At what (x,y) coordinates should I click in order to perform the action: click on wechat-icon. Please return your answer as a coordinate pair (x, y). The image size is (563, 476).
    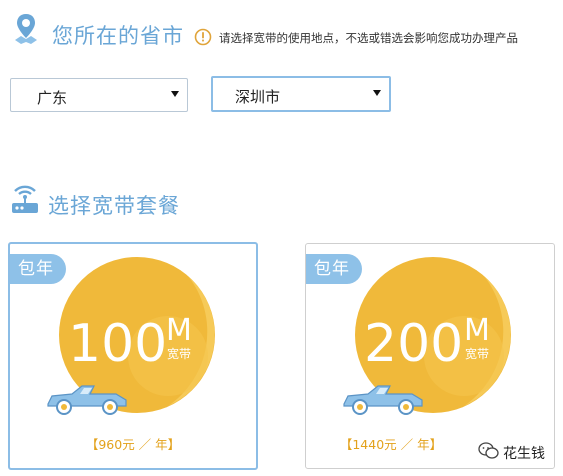
    Looking at the image, I should click on (489, 451).